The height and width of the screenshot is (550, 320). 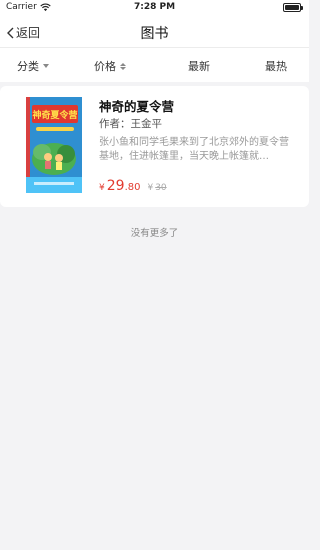 I want to click on original-price: ¥30, so click(x=156, y=188).